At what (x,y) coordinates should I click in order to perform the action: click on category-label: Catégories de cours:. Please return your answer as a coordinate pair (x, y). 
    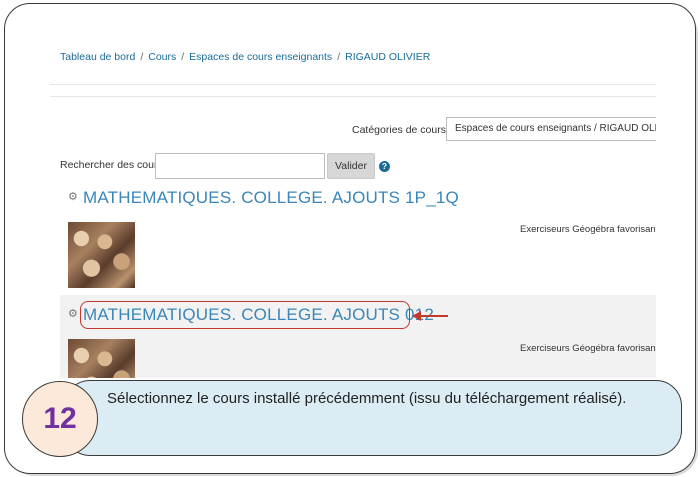
    Looking at the image, I should click on (400, 130).